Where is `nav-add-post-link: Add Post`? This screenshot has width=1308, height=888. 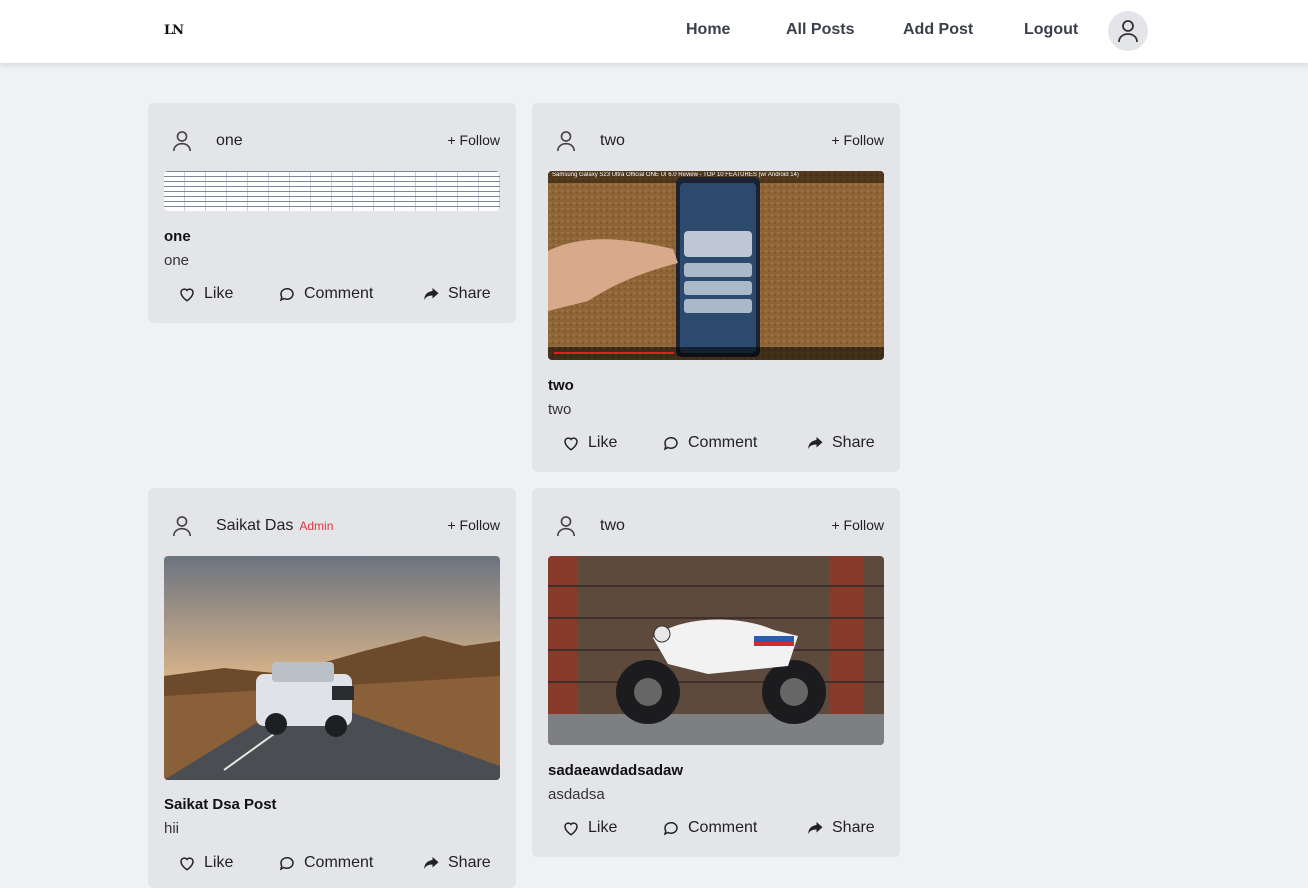
nav-add-post-link: Add Post is located at coordinates (938, 30).